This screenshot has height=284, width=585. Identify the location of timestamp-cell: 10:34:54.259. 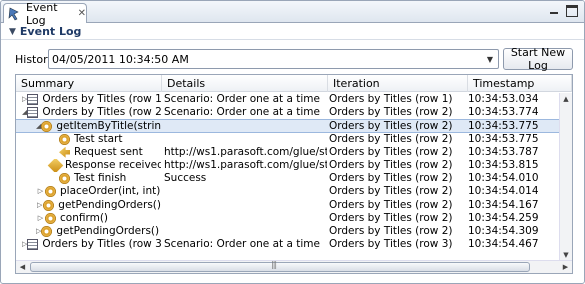
(503, 217).